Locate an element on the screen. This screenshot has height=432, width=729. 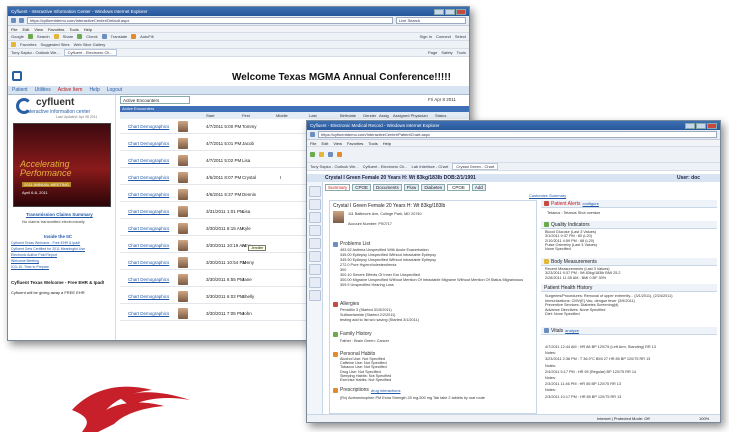
col-physician: Assigned Physician is located at coordinates (410, 115).